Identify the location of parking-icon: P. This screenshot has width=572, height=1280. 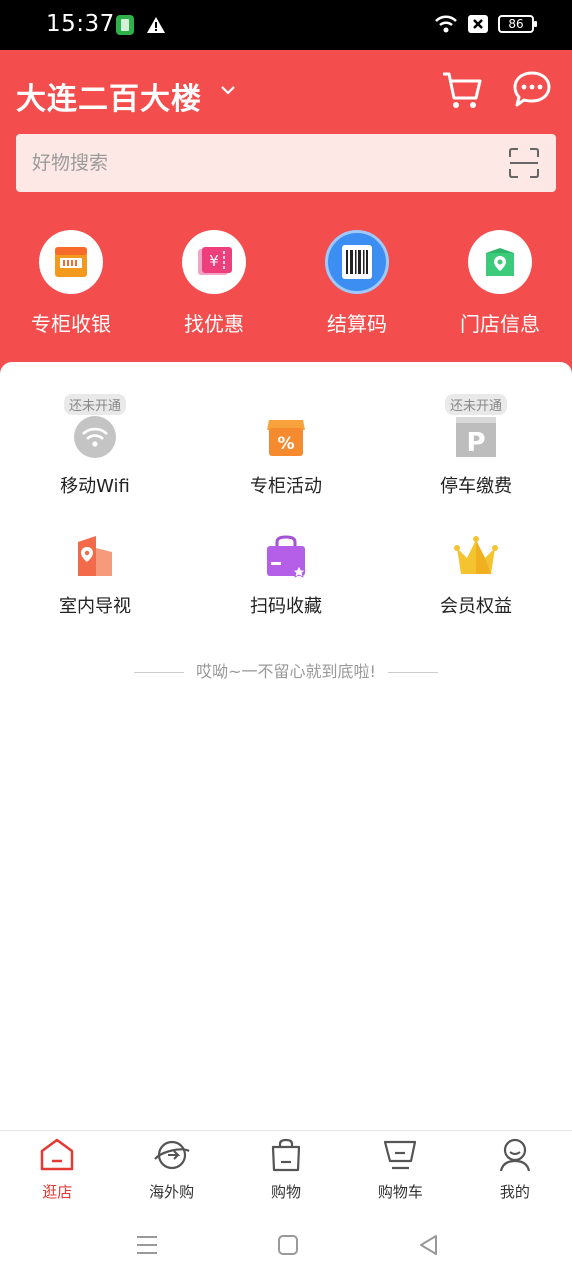
(476, 437).